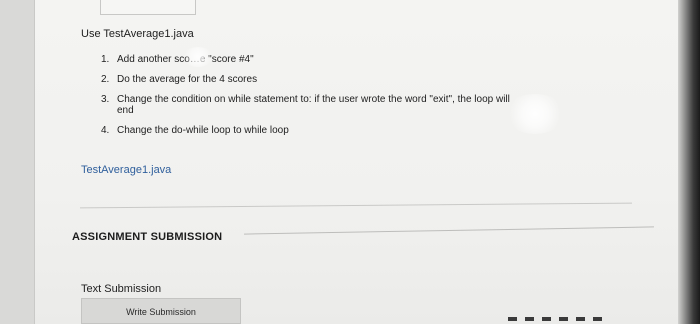 This screenshot has height=324, width=700. Describe the element at coordinates (198, 57) in the screenshot. I see `screen-glare-small` at that location.